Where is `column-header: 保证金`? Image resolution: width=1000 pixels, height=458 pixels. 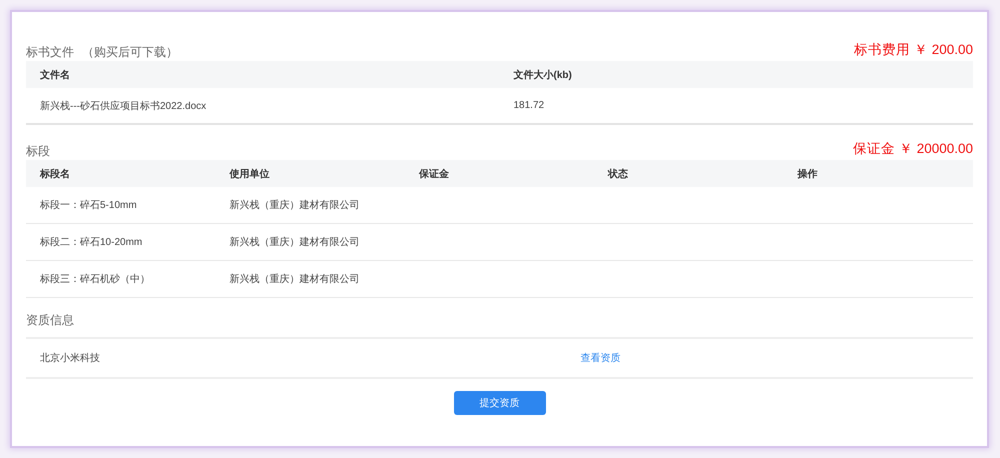
column-header: 保证金 is located at coordinates (434, 174).